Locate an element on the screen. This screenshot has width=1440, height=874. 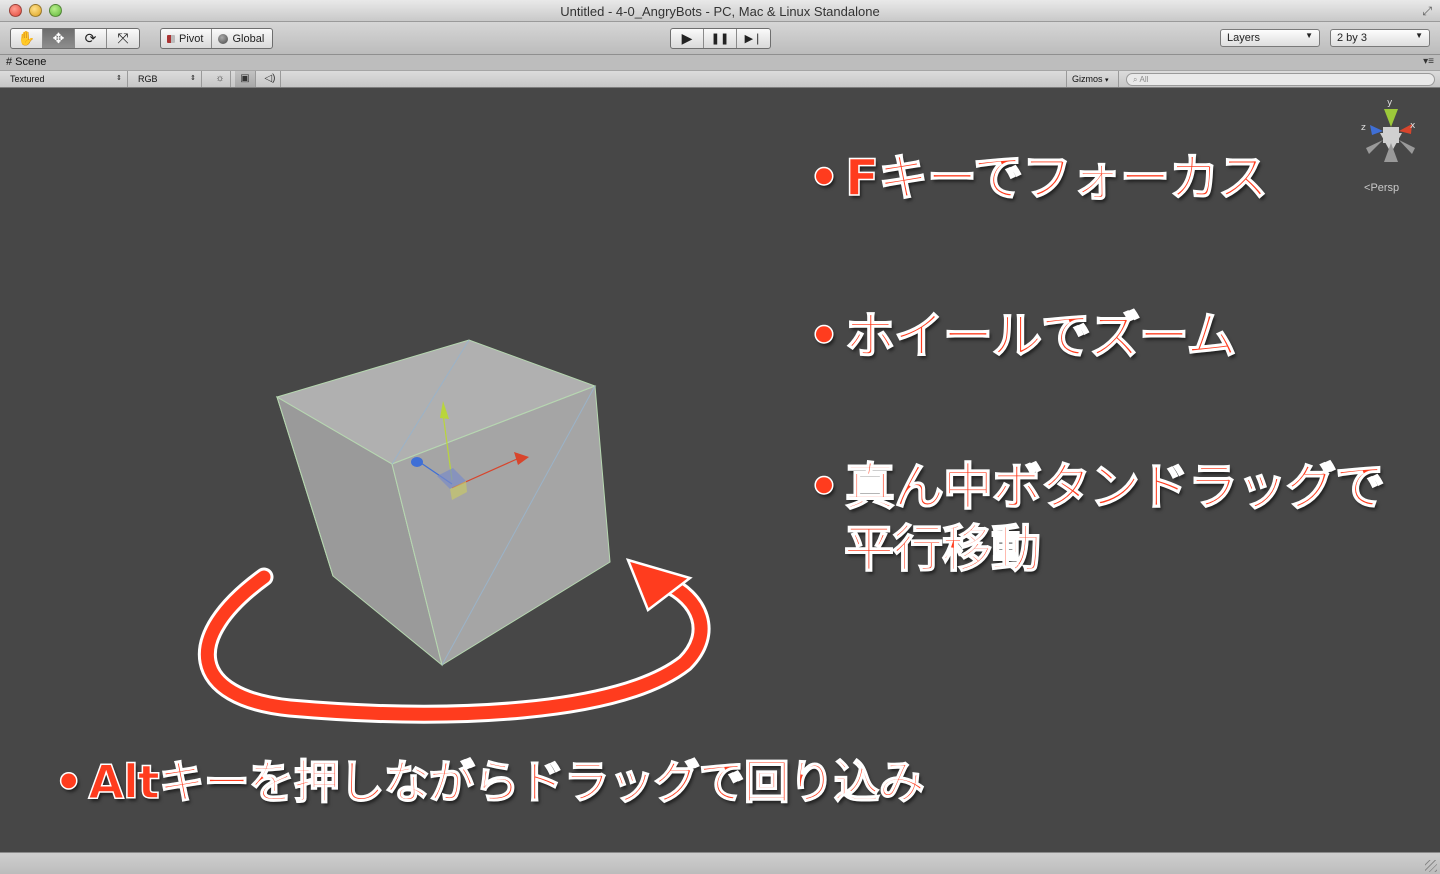
pivot-button: Pivot is located at coordinates (187, 38).